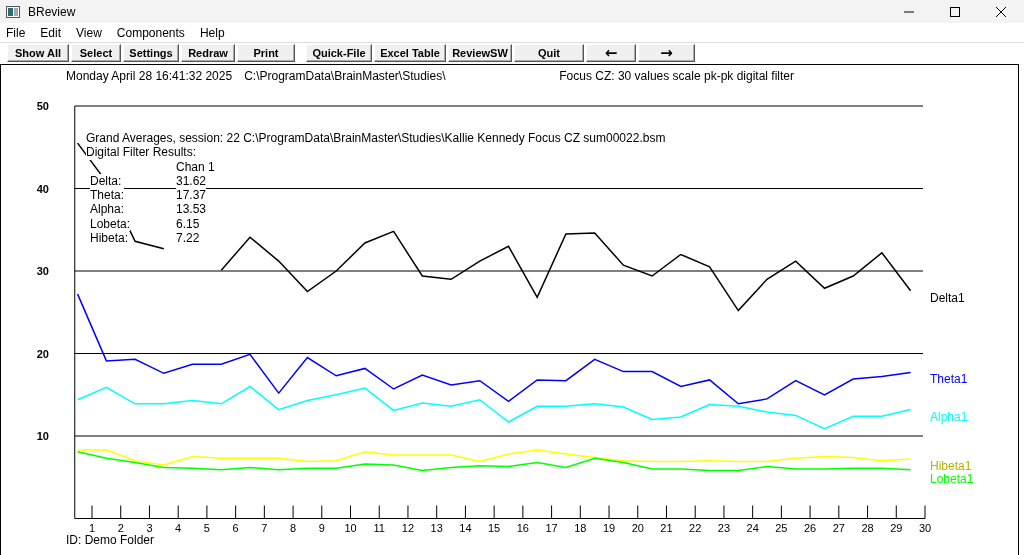 Image resolution: width=1024 pixels, height=555 pixels. I want to click on x-tick-label: 23, so click(724, 527).